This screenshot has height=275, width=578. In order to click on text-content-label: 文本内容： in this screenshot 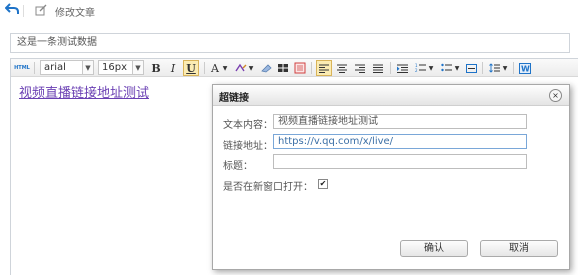, I will do `click(248, 125)`.